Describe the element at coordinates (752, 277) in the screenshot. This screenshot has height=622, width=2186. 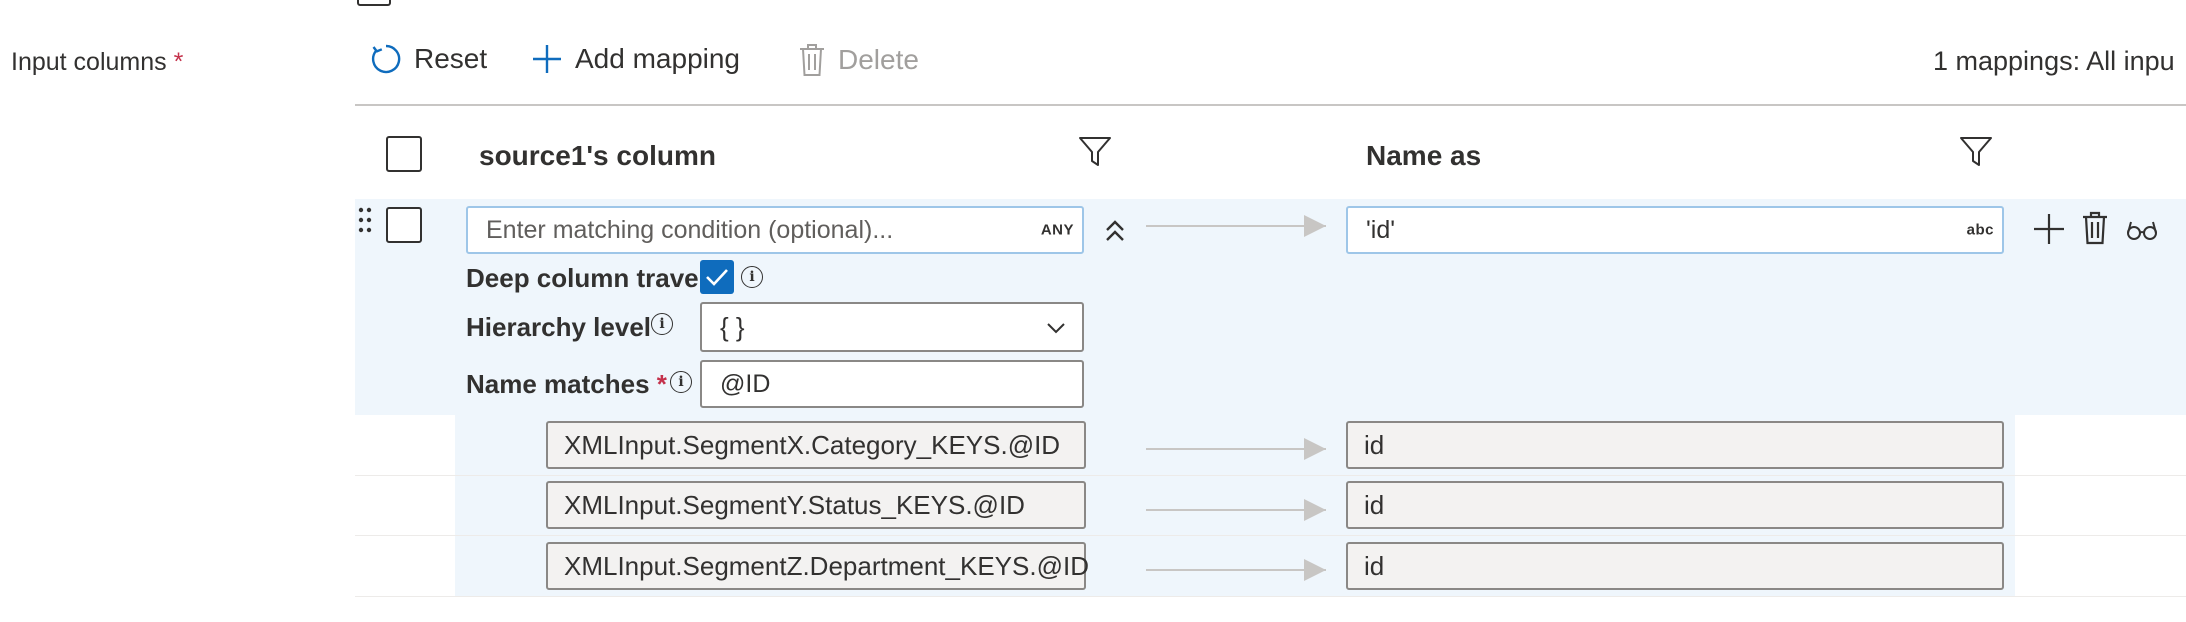
I see `deep-traversal-info-icon: i` at that location.